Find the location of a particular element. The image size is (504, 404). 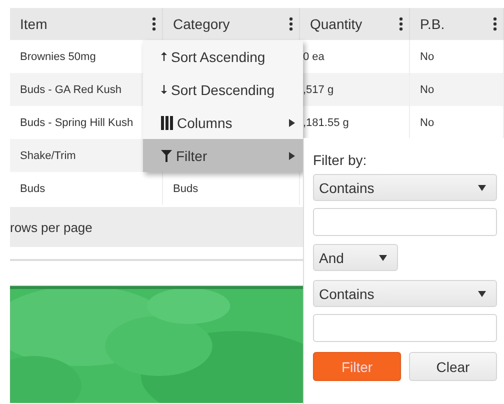

menu-item: Sort Descending is located at coordinates (223, 89).